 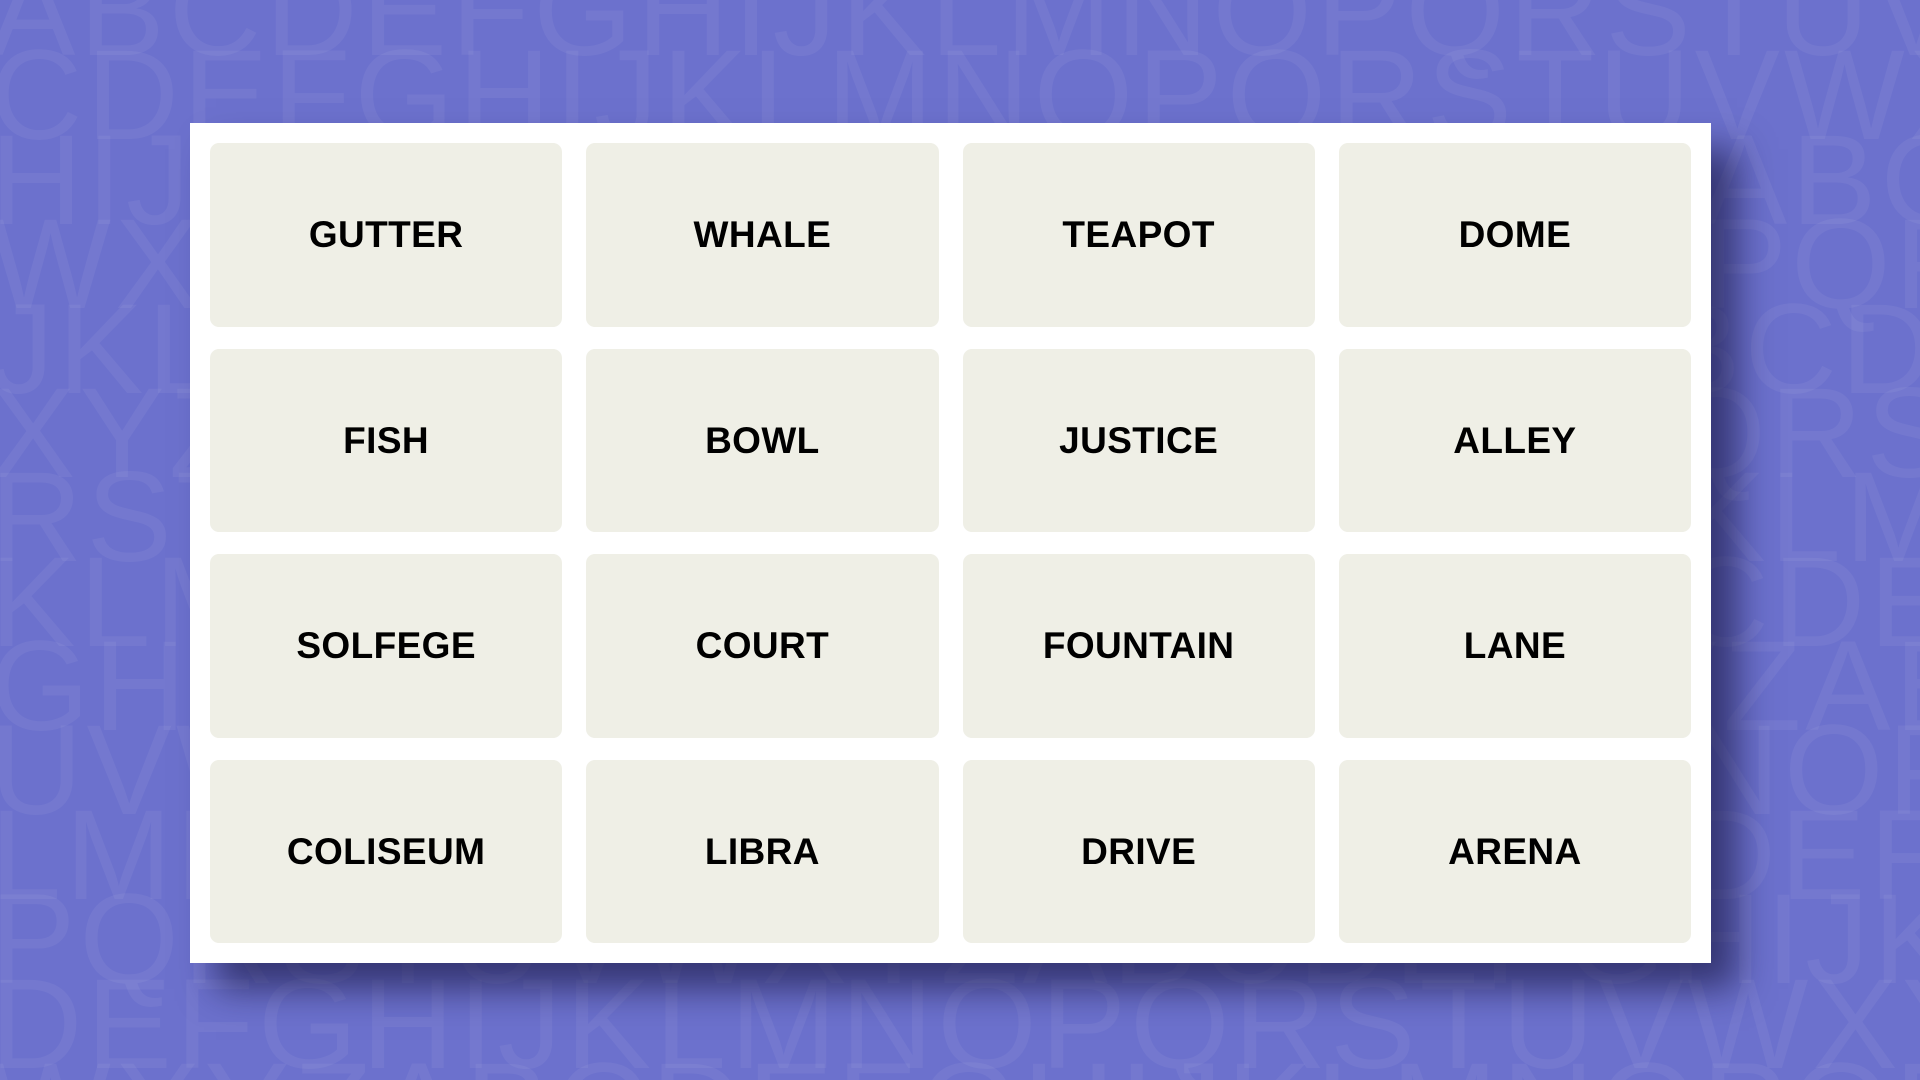 I want to click on word-tile: DOME, so click(x=1514, y=235).